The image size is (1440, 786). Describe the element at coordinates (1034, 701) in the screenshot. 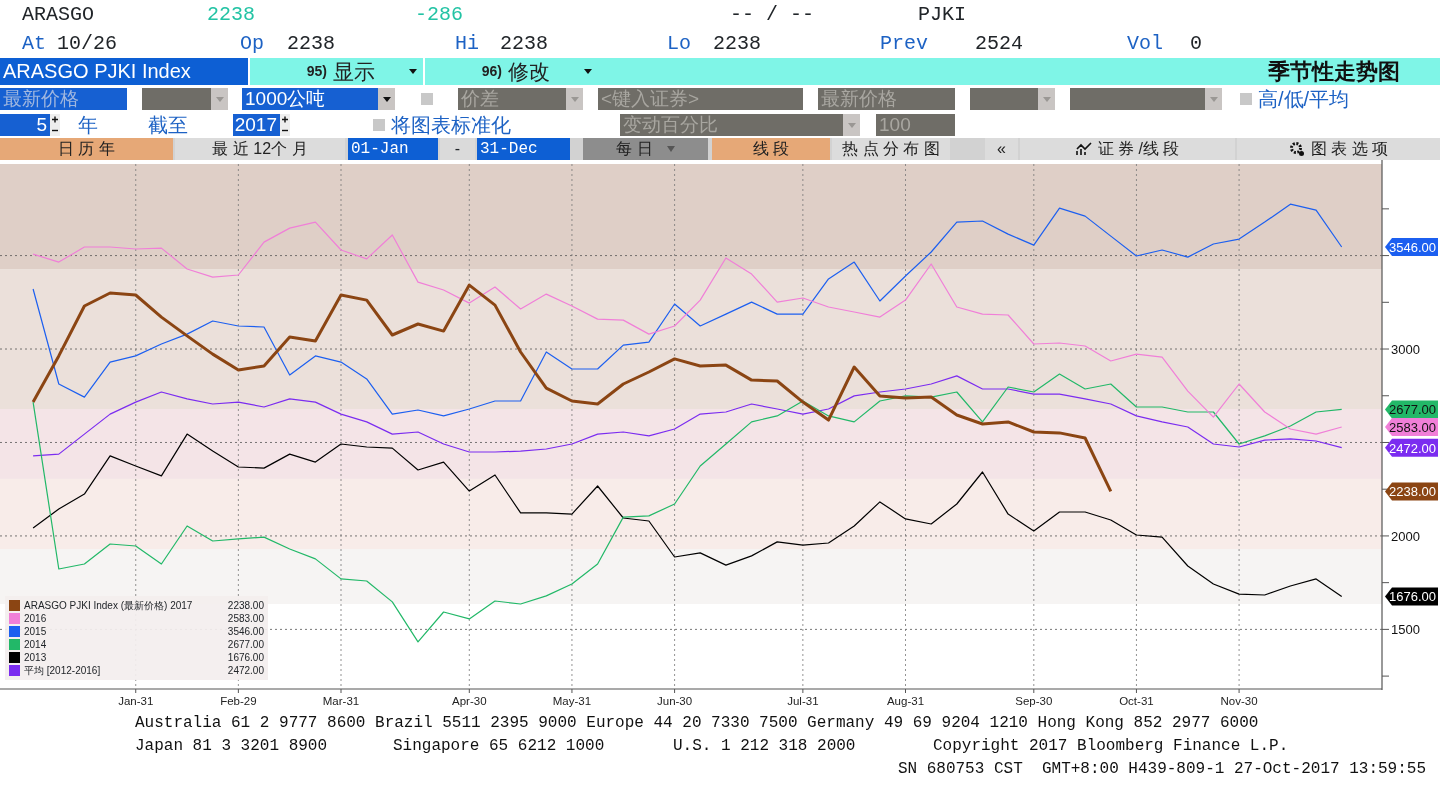

I see `axis-label: Sep-30` at that location.